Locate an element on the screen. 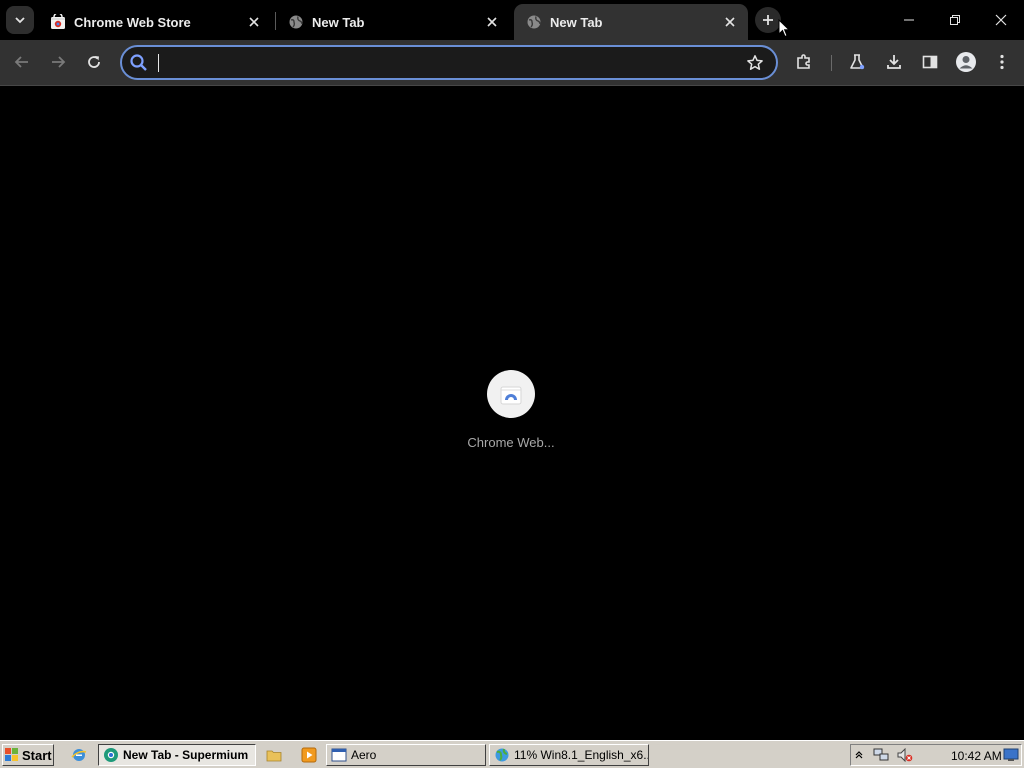 This screenshot has width=1024, height=768. avatar-icon is located at coordinates (966, 62).